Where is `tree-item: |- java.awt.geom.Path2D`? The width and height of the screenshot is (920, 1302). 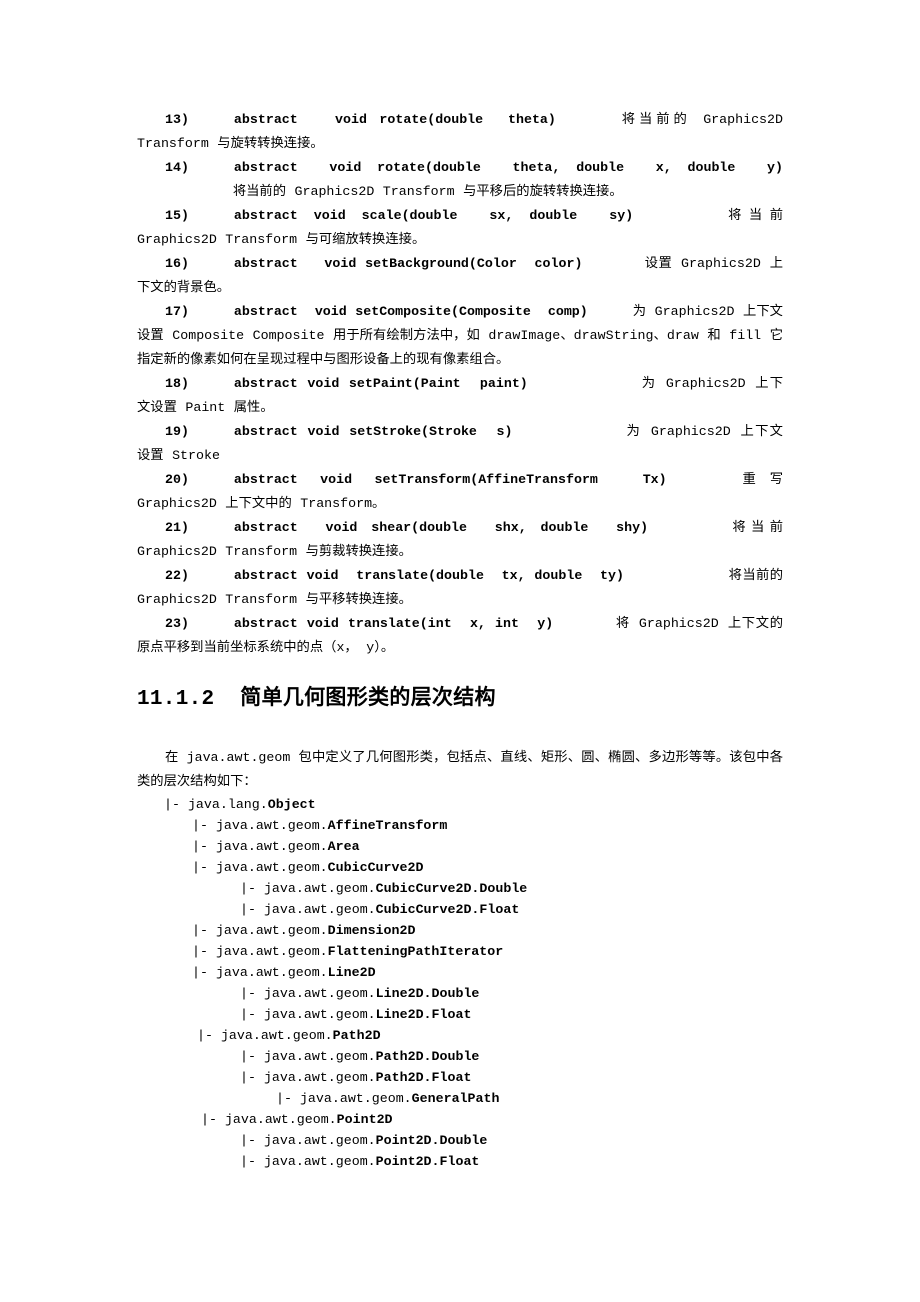 tree-item: |- java.awt.geom.Path2D is located at coordinates (460, 1035).